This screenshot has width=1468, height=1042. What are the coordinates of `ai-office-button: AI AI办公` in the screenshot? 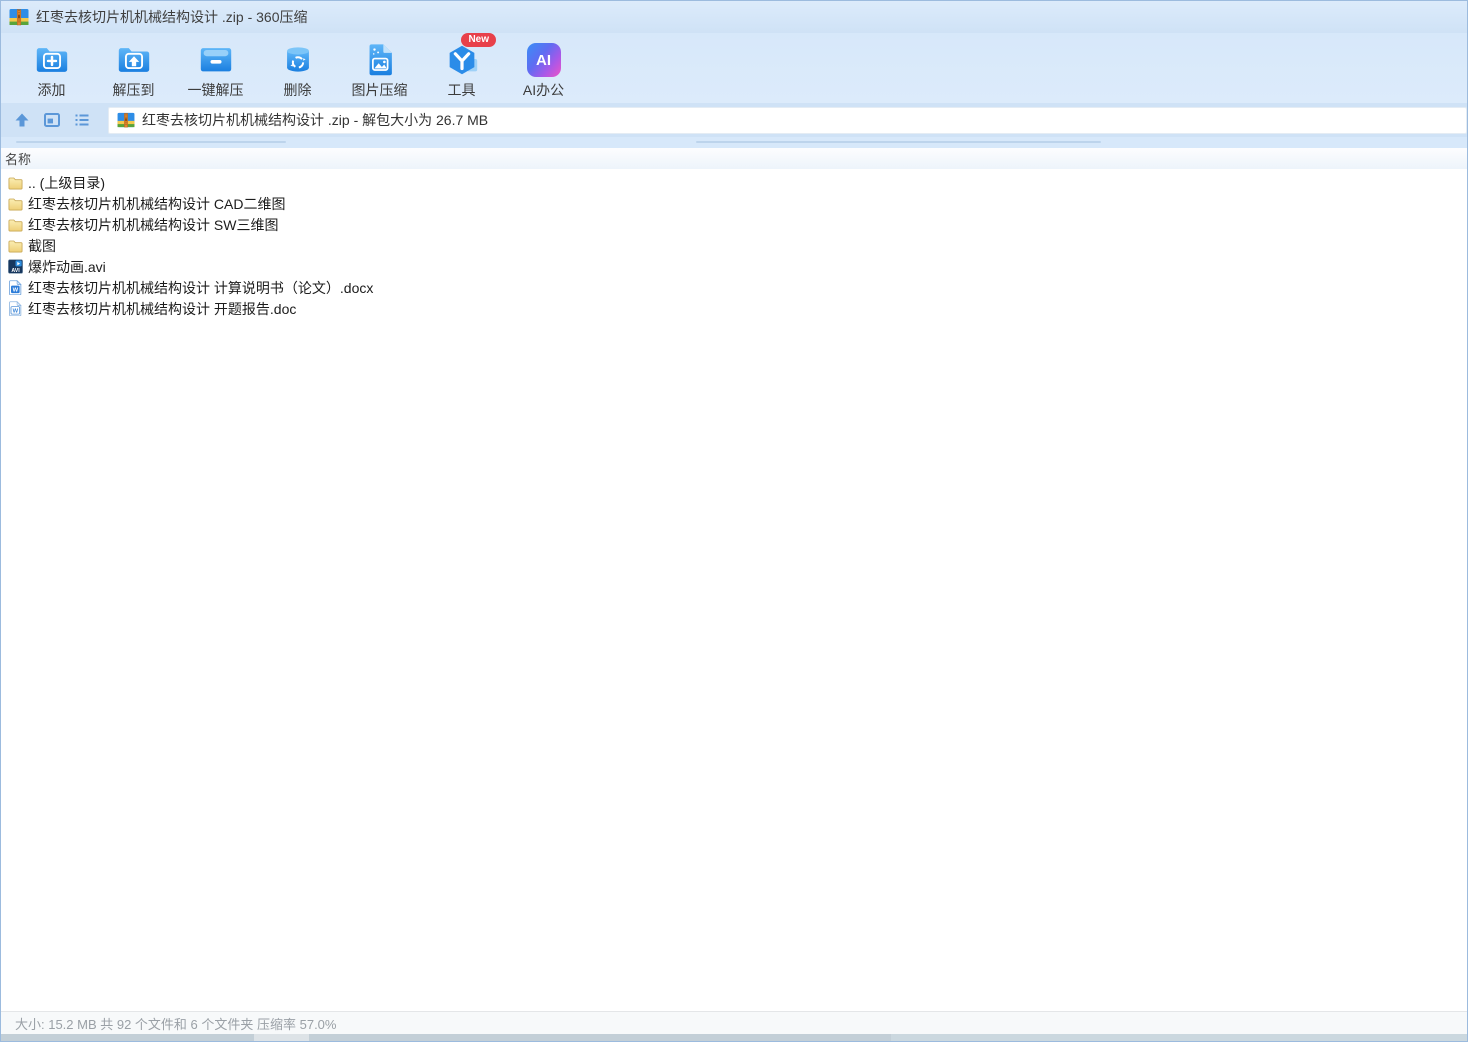 It's located at (543, 68).